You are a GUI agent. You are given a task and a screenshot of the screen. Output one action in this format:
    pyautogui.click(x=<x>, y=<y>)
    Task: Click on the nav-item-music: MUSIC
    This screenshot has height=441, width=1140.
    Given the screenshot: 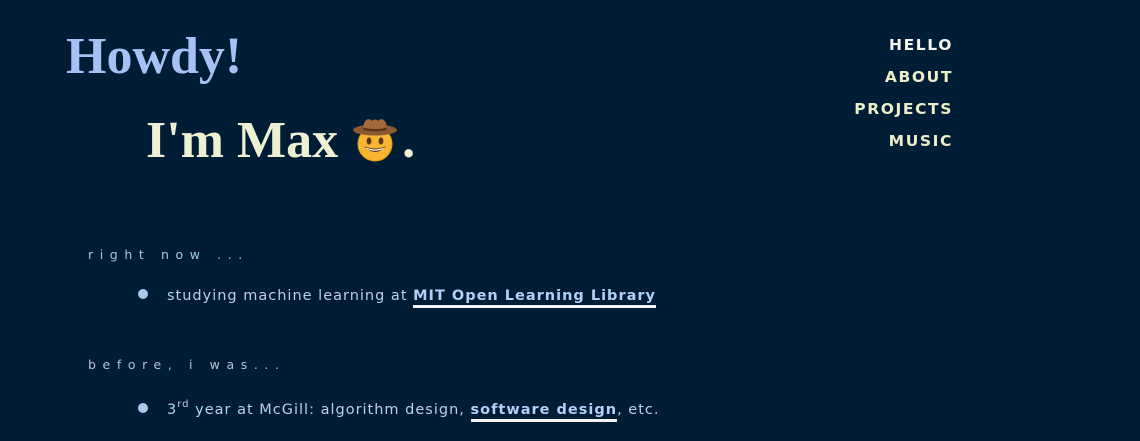 What is the action you would take?
    pyautogui.click(x=903, y=146)
    